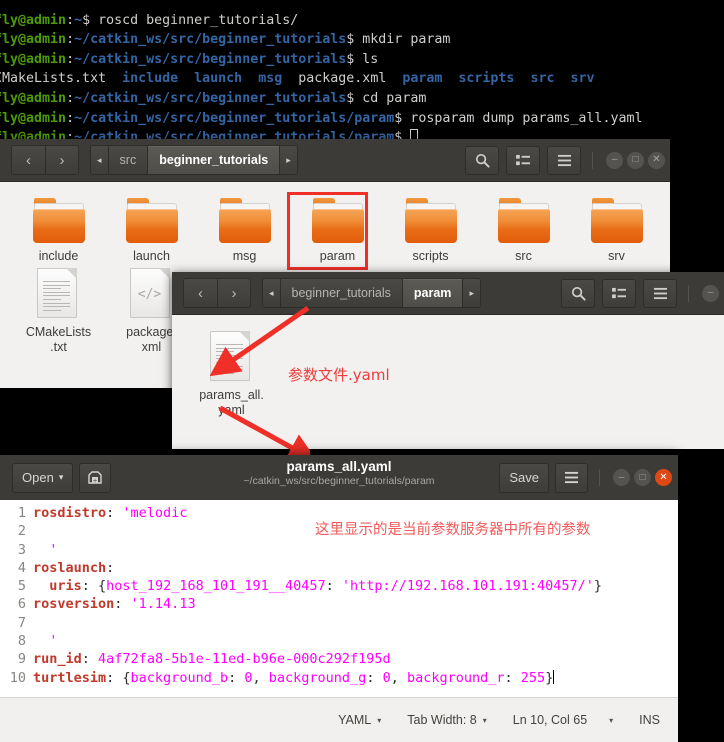 This screenshot has width=724, height=742. I want to click on file-manager-1-toolbar: ‹ › ◂ src beginner_tutorials ▸ – □ ✕, so click(335, 160).